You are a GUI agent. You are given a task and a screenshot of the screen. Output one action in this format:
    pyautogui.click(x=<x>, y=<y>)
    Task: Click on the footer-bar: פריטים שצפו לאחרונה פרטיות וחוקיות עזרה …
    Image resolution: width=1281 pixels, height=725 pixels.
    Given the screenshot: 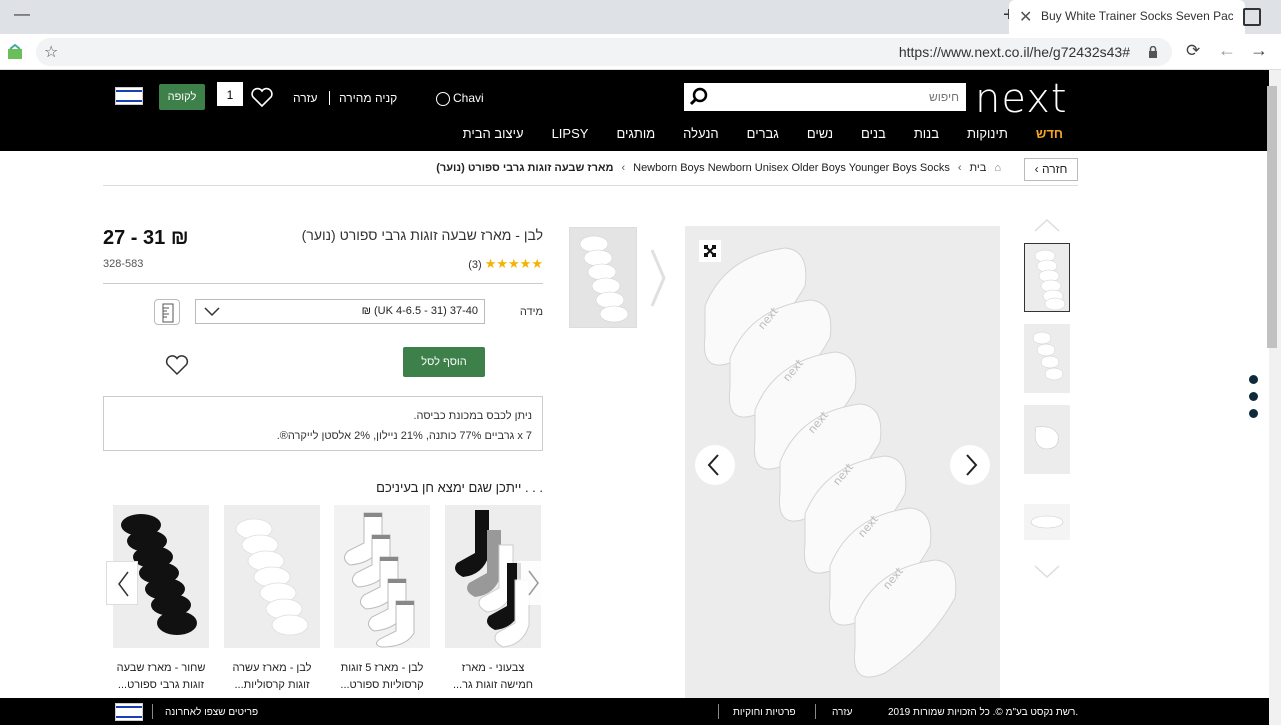 What is the action you would take?
    pyautogui.click(x=634, y=711)
    